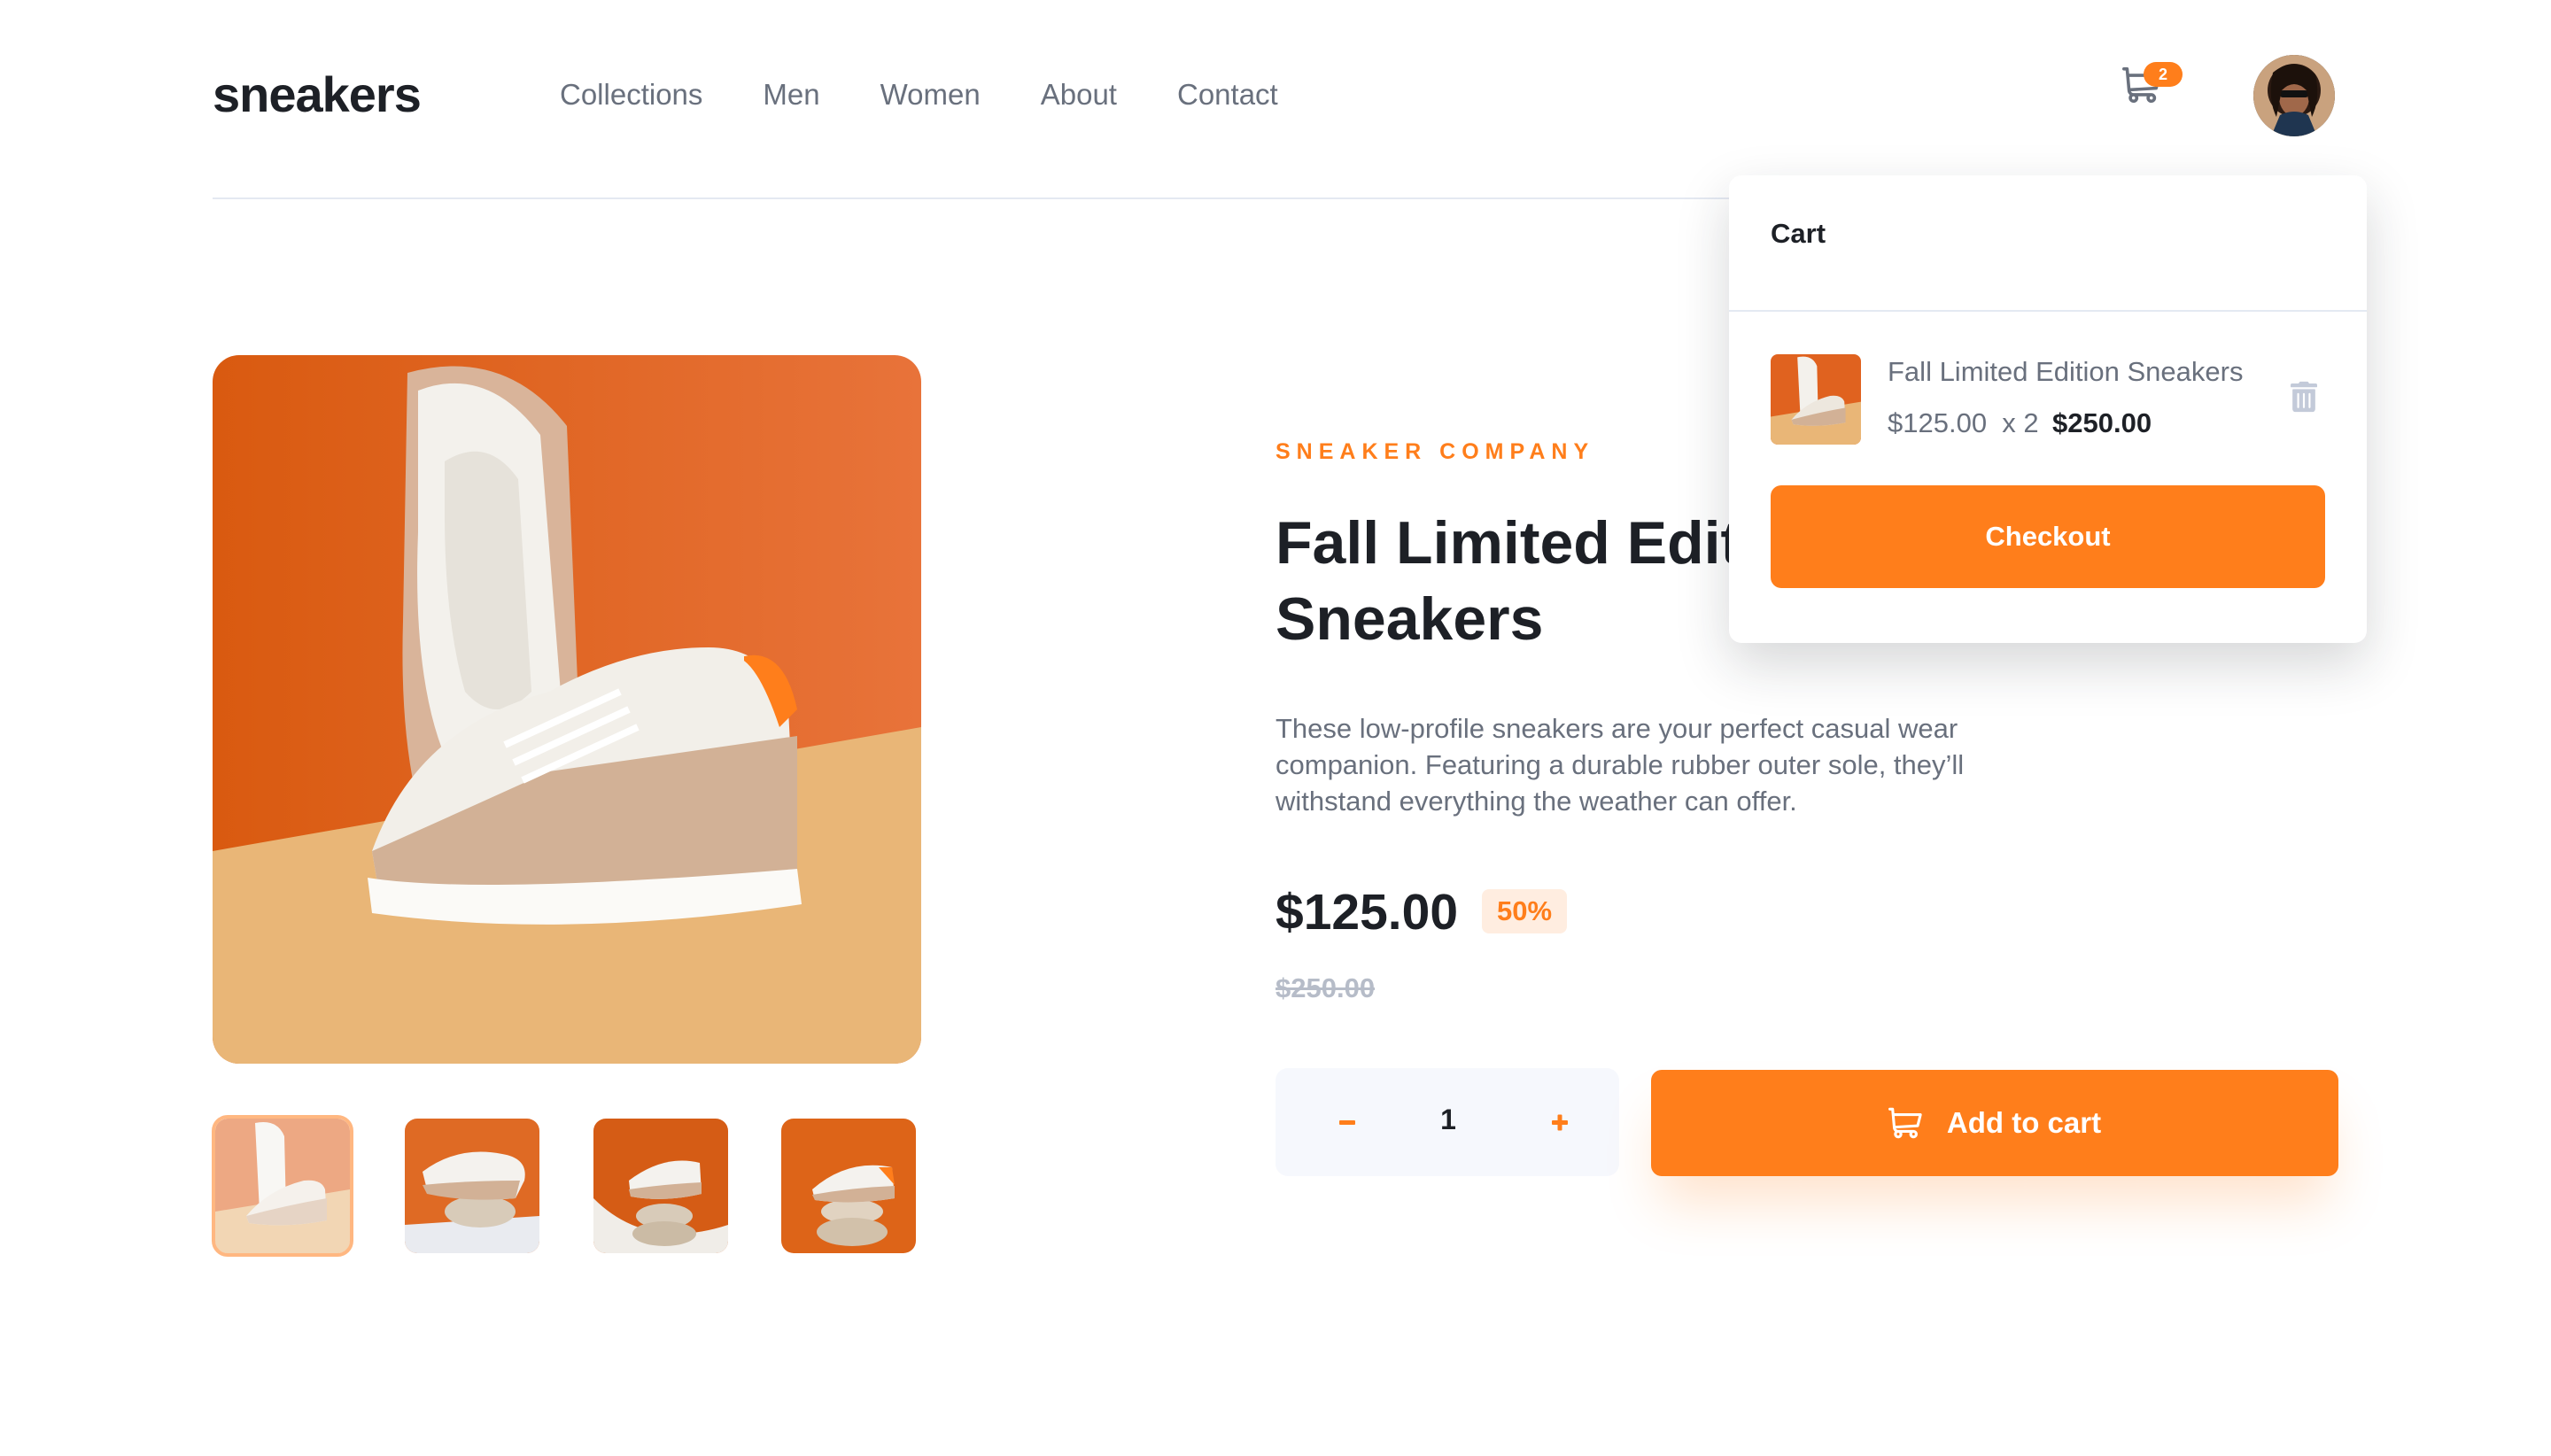 Image resolution: width=2551 pixels, height=1456 pixels. What do you see at coordinates (1799, 233) in the screenshot?
I see `cart-title: Cart` at bounding box center [1799, 233].